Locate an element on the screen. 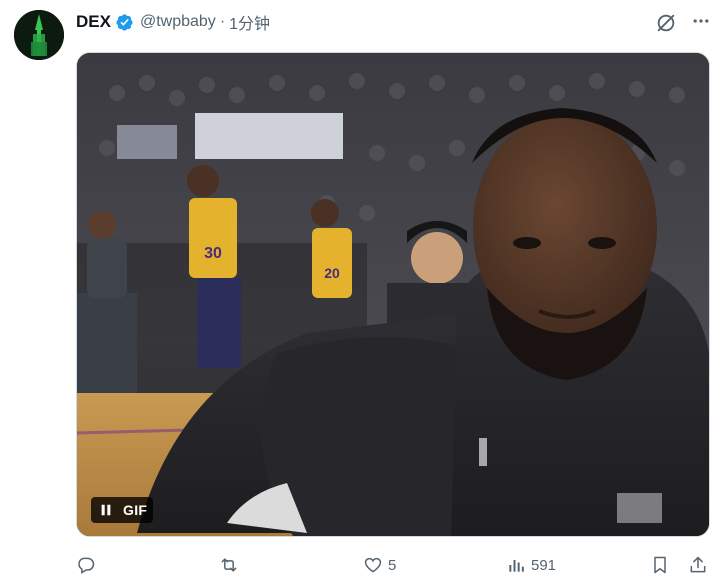 The height and width of the screenshot is (586, 720). share-icon is located at coordinates (698, 564).